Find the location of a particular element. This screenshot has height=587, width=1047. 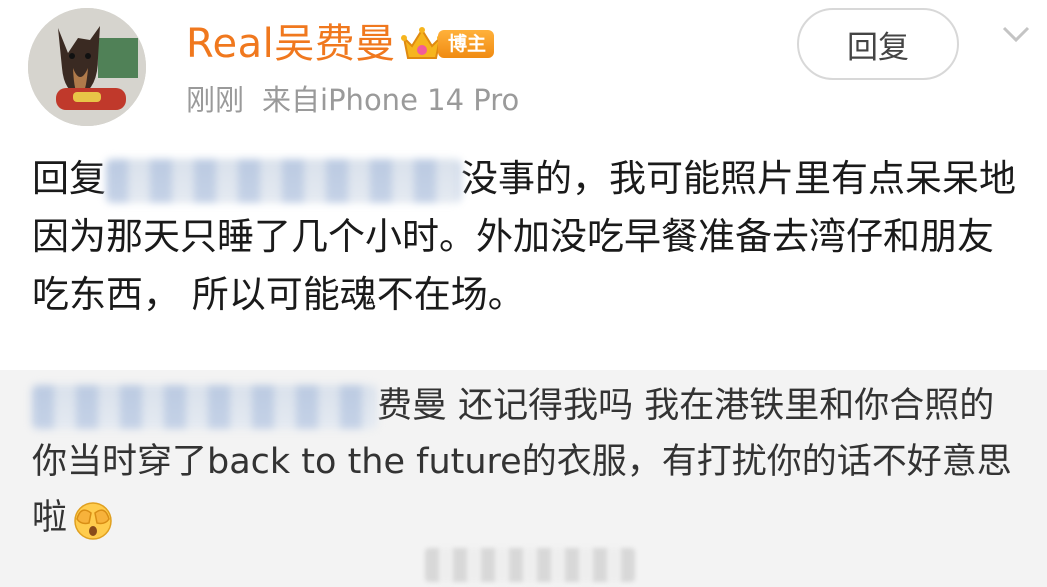

dog-avatar-image is located at coordinates (87, 67).